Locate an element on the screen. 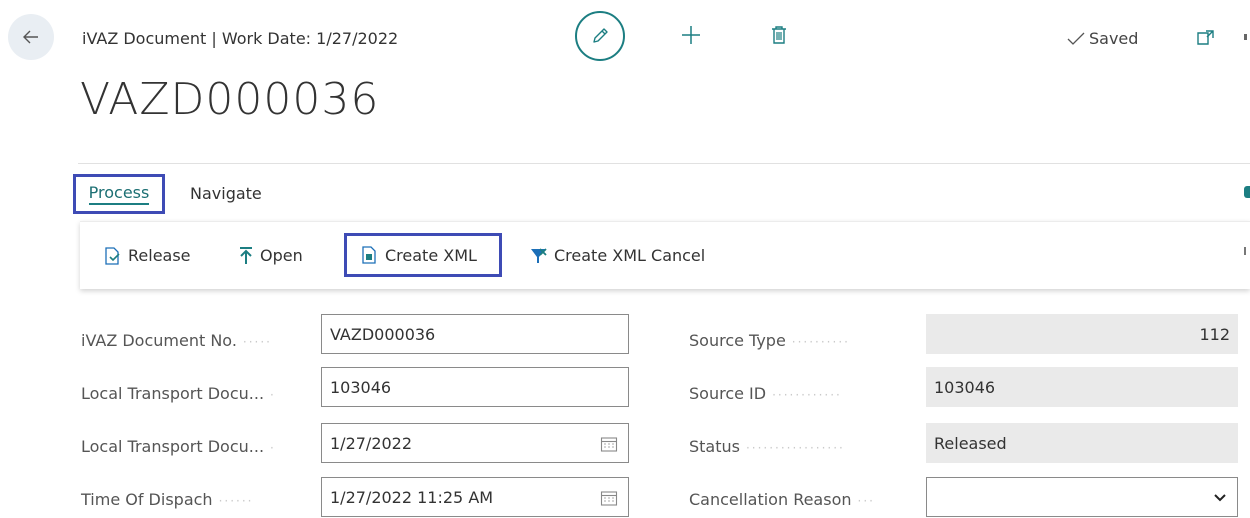  open-action: Open is located at coordinates (270, 255).